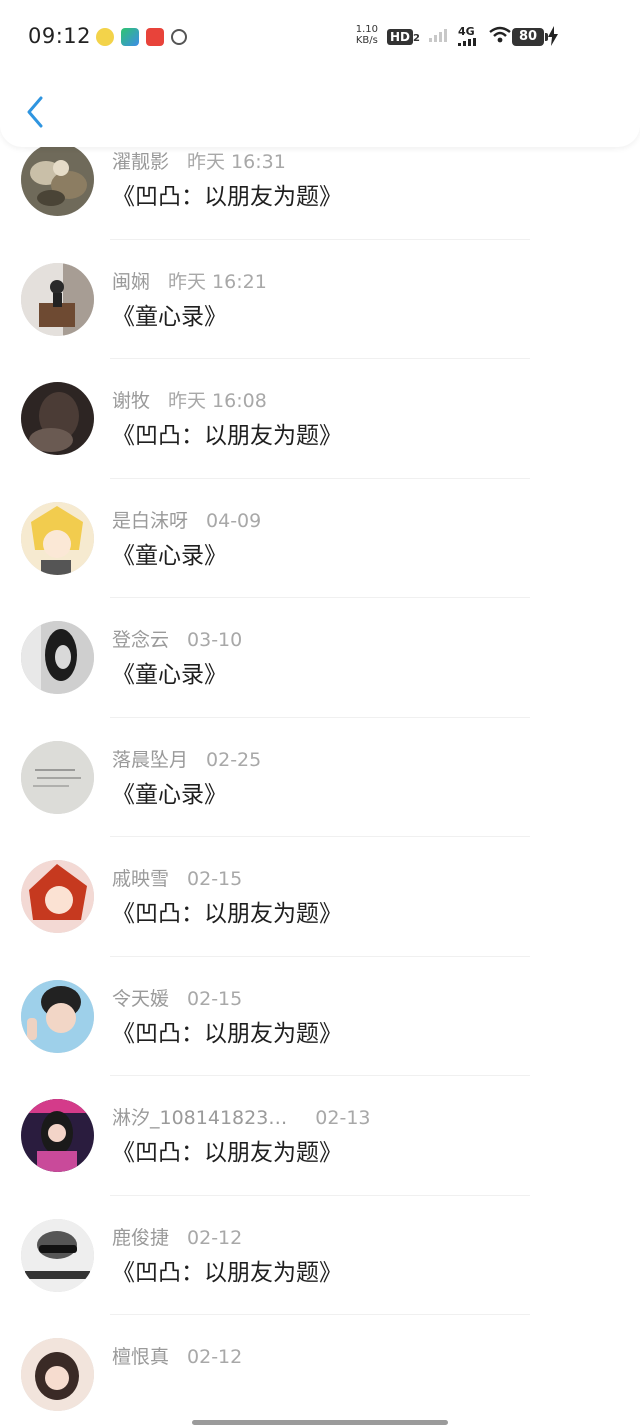 The width and height of the screenshot is (640, 1427). What do you see at coordinates (150, 520) in the screenshot?
I see `user-name: 是白沫呀` at bounding box center [150, 520].